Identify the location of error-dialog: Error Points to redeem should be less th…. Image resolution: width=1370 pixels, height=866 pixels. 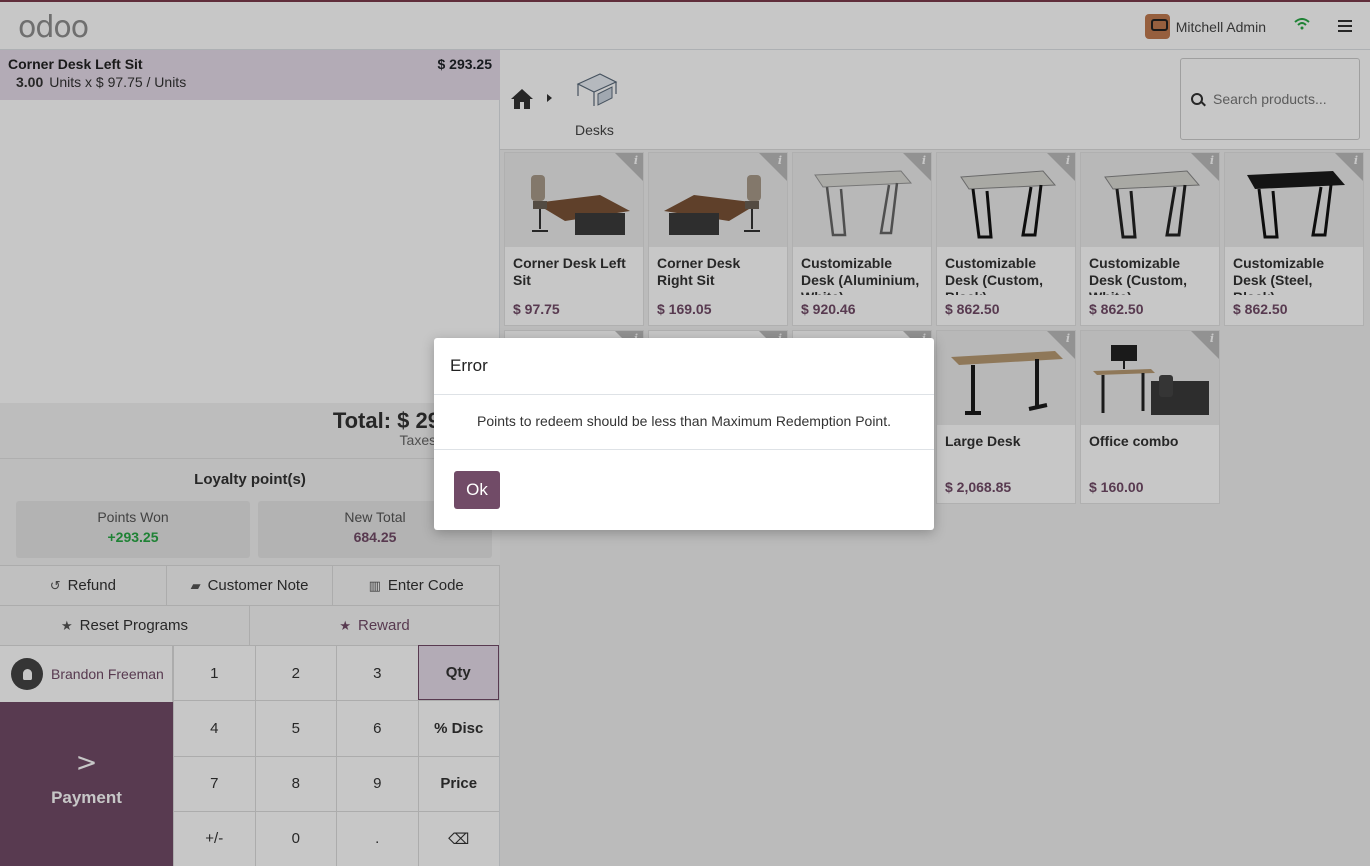
(684, 434).